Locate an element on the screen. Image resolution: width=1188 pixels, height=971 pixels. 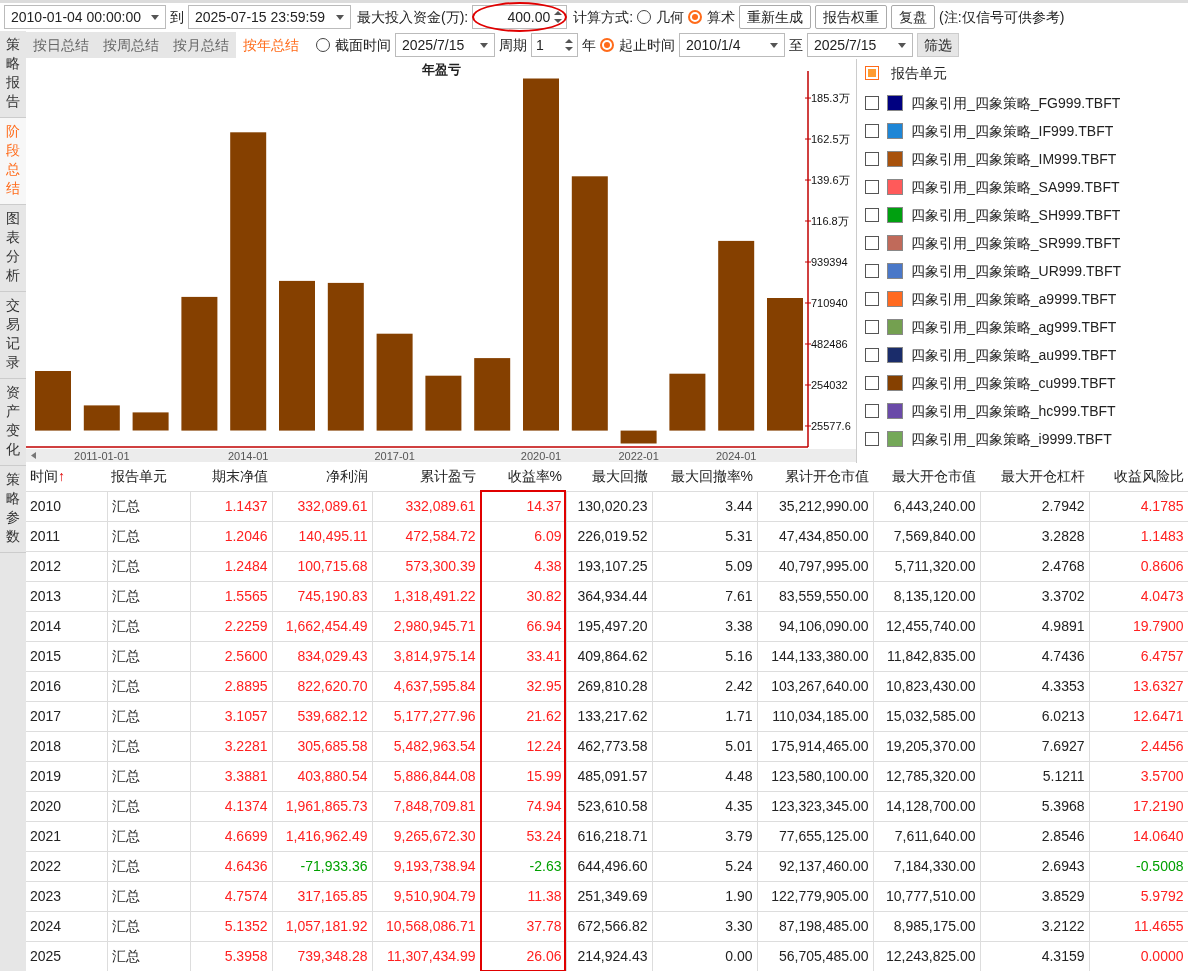
table-cell: 123,580,100.00 is located at coordinates (815, 776).